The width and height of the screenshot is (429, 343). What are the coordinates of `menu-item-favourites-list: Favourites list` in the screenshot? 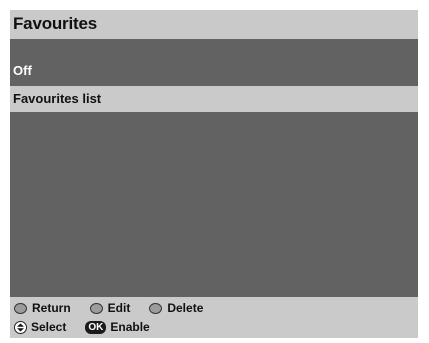 It's located at (214, 99).